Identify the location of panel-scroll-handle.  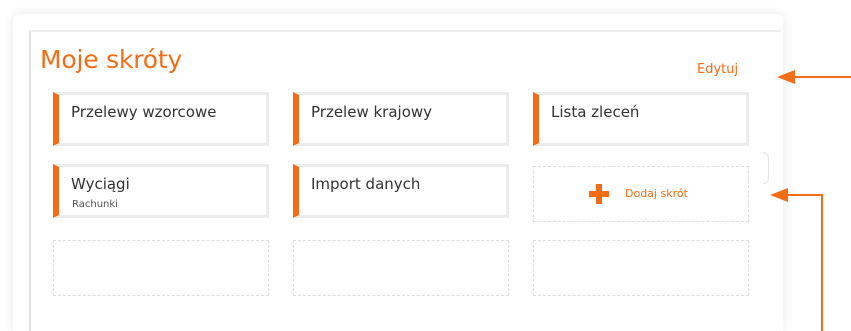
(766, 168).